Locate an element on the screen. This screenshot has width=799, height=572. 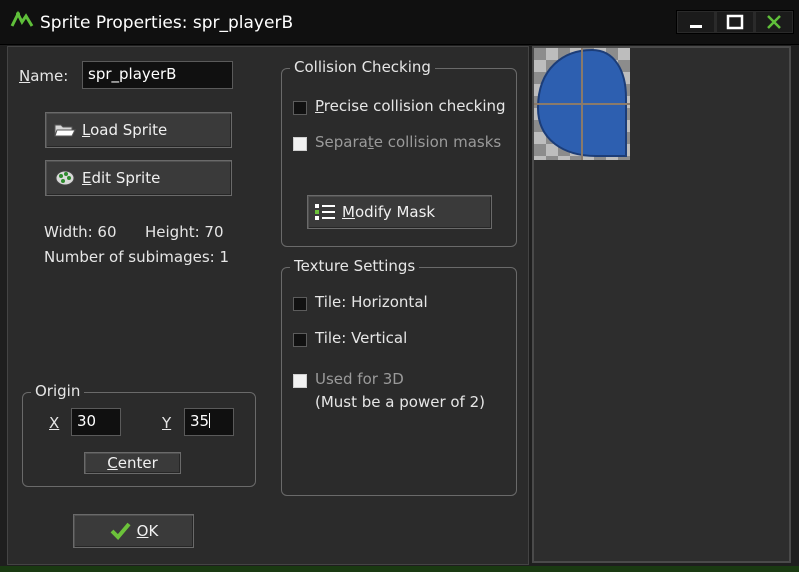
x-label: X is located at coordinates (54, 423).